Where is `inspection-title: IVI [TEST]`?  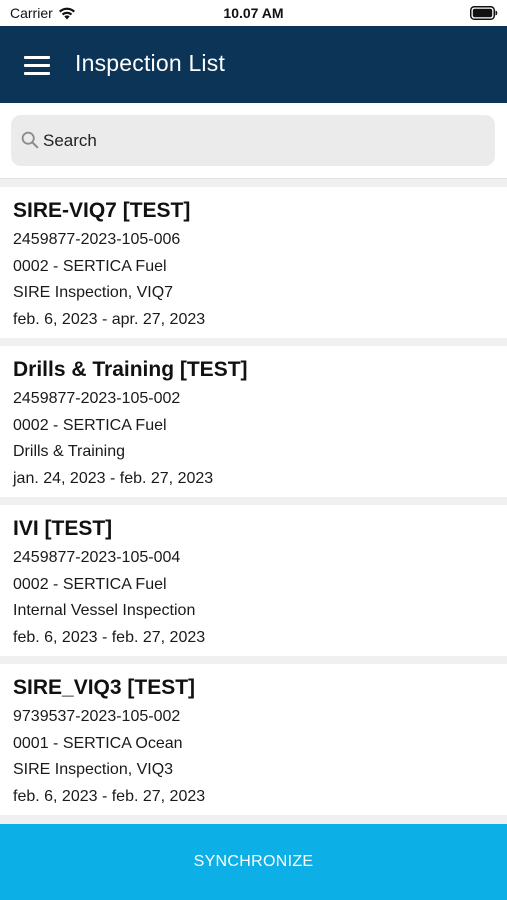
inspection-title: IVI [TEST] is located at coordinates (63, 528).